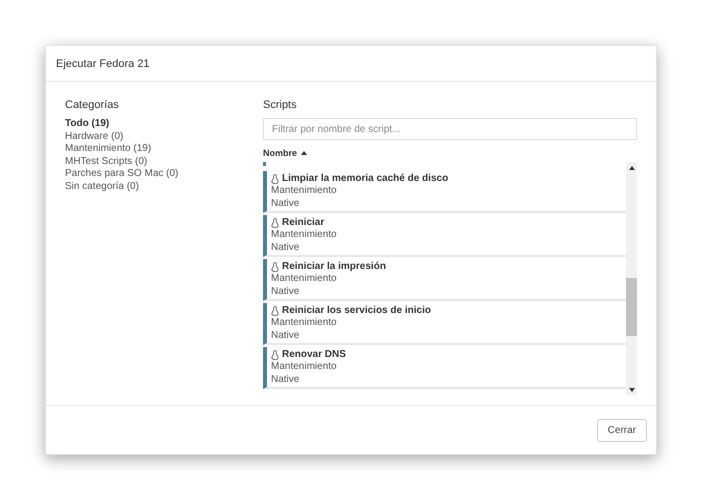 This screenshot has height=496, width=704. Describe the element at coordinates (164, 124) in the screenshot. I see `category-link: Todo (19)` at that location.